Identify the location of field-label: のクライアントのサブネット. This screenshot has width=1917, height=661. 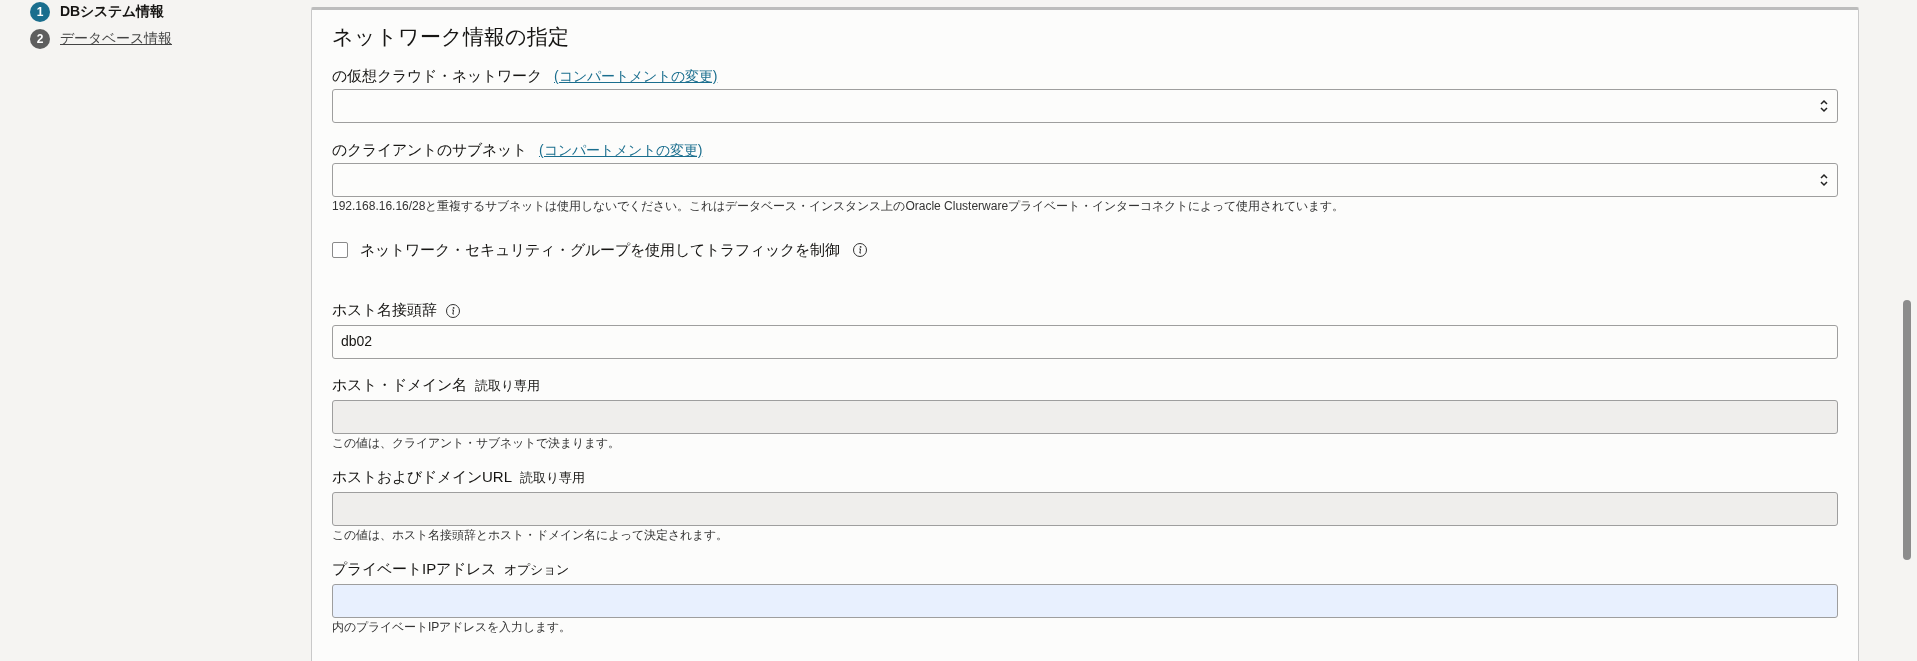
(429, 149).